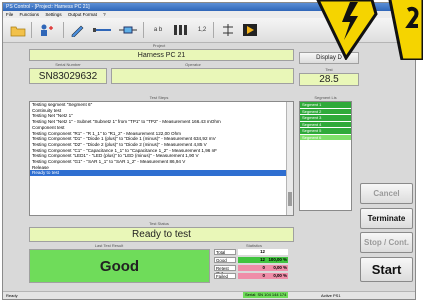 The height and width of the screenshot is (301, 423). What do you see at coordinates (228, 30) in the screenshot?
I see `measure-icon` at bounding box center [228, 30].